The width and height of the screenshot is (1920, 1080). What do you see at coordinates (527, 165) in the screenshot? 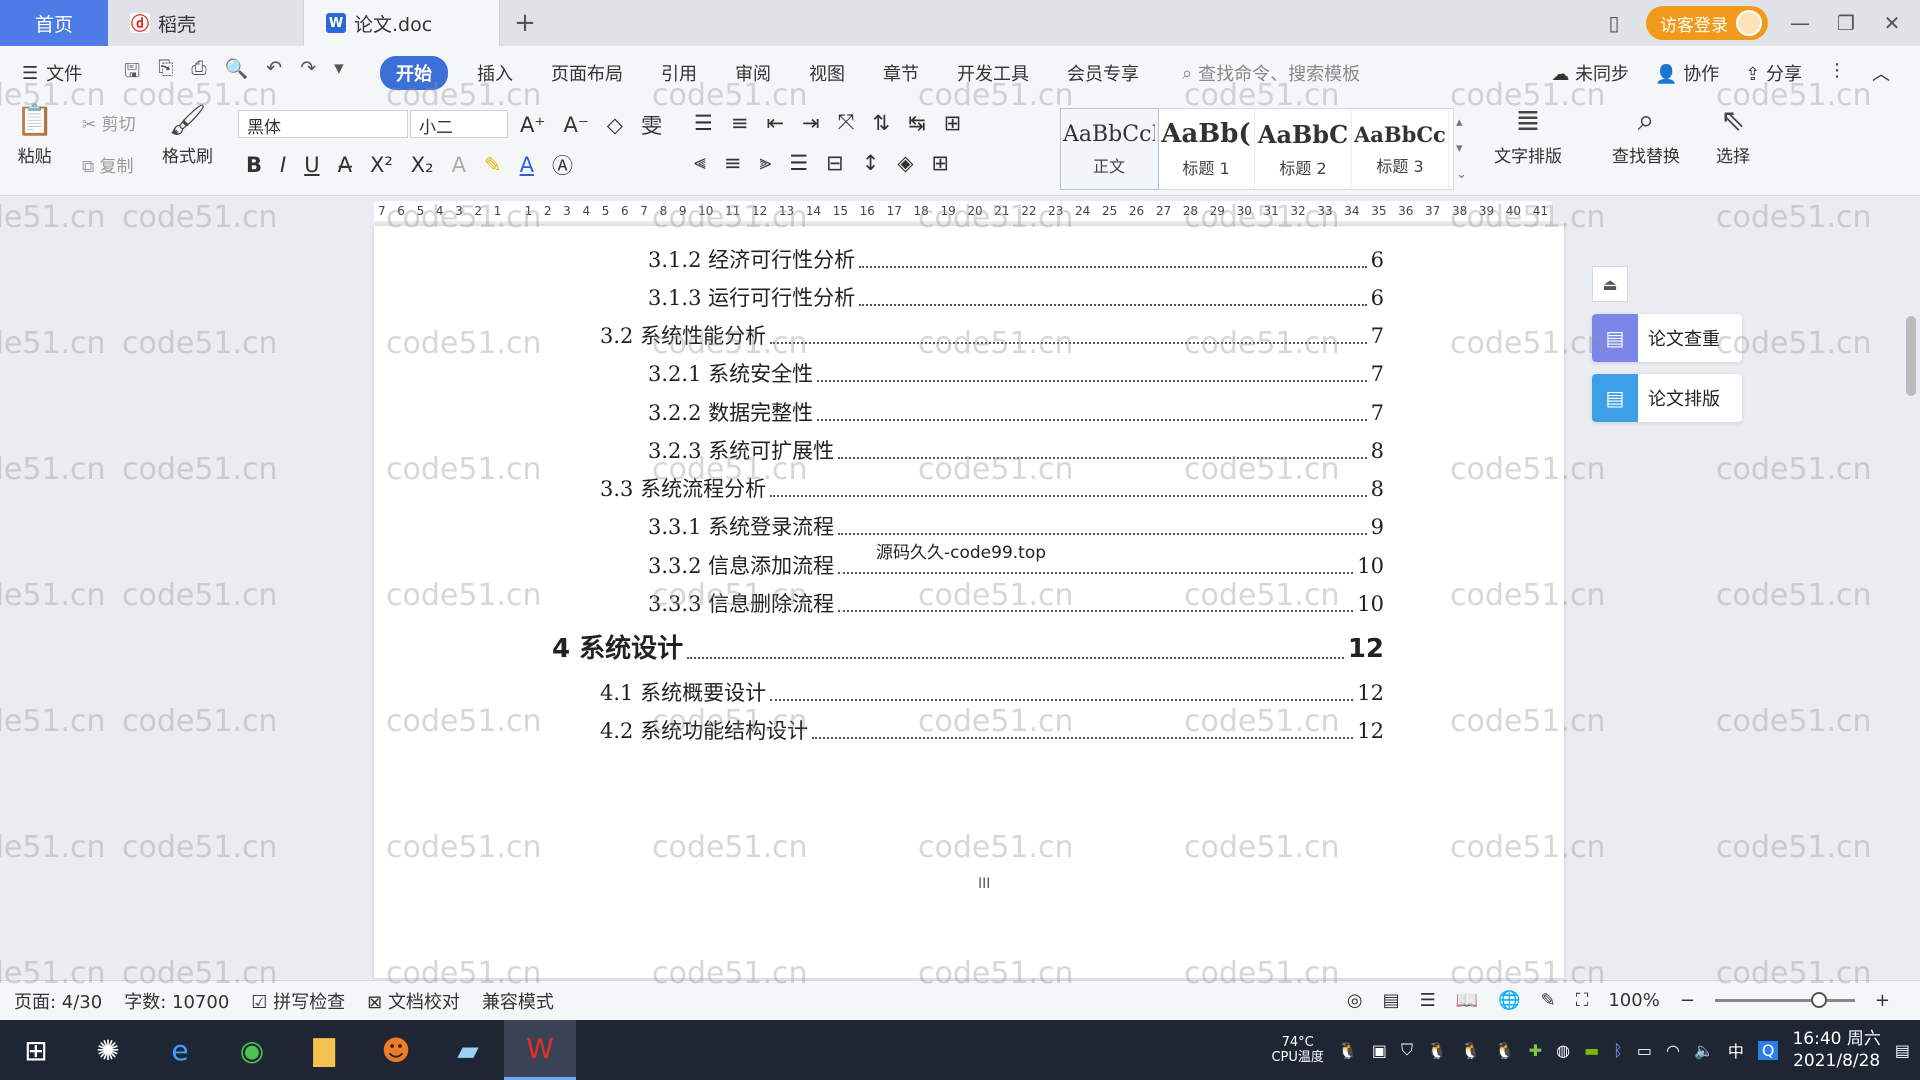
I see `font-color-icon: A` at bounding box center [527, 165].